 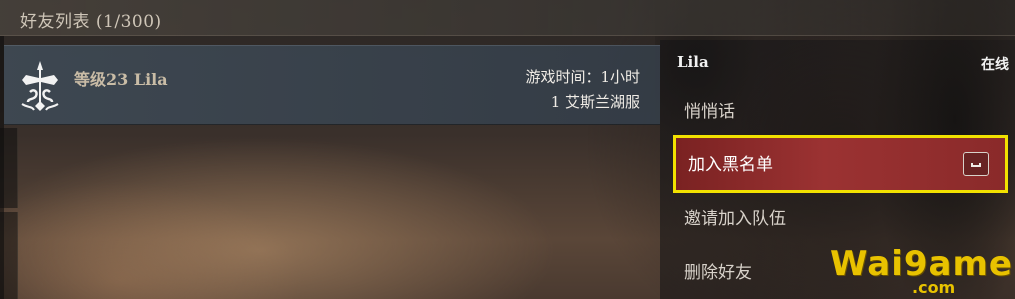 I want to click on cross-class-icon, so click(x=40, y=86).